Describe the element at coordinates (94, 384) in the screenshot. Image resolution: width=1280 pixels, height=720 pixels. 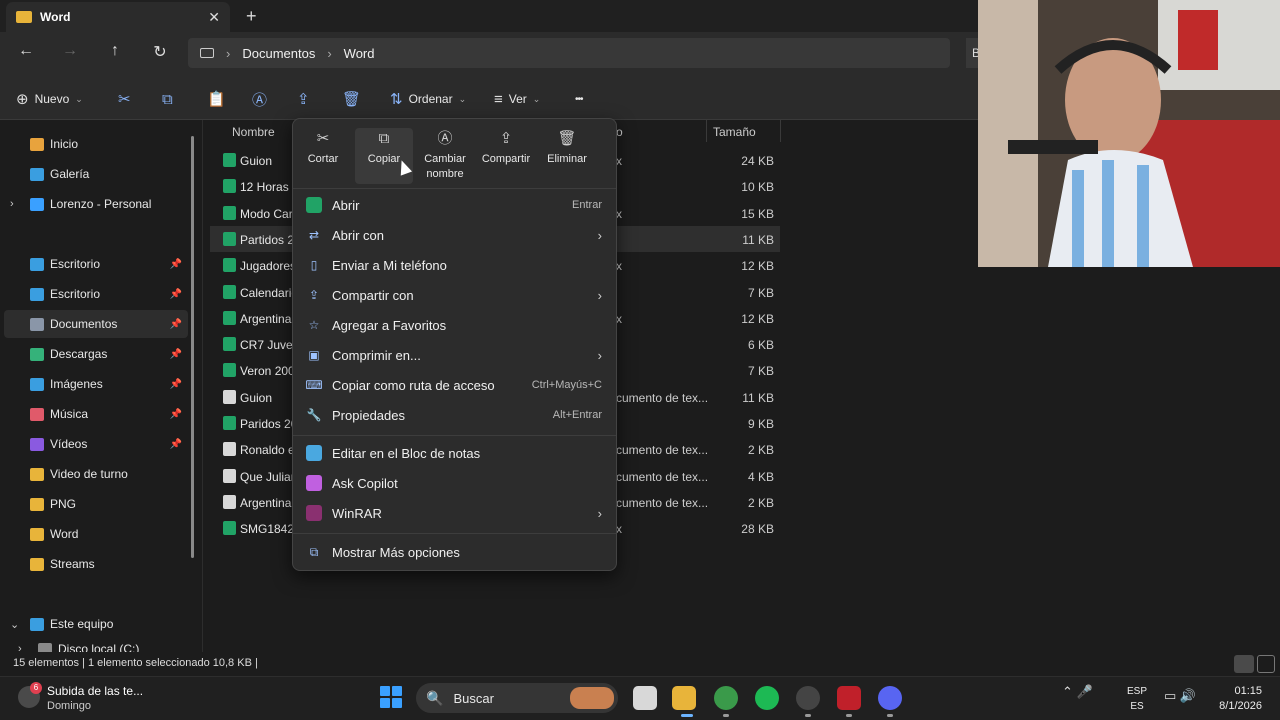
I see `sidebar-item-im-genes: Imágenes 📌` at that location.